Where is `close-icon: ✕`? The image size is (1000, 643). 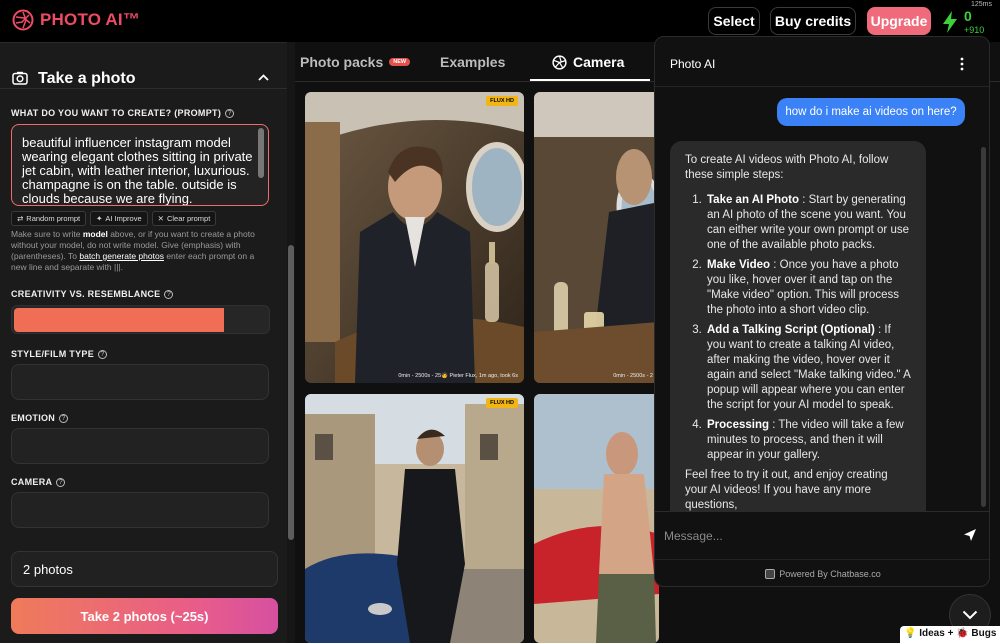
close-icon: ✕ is located at coordinates (160, 218).